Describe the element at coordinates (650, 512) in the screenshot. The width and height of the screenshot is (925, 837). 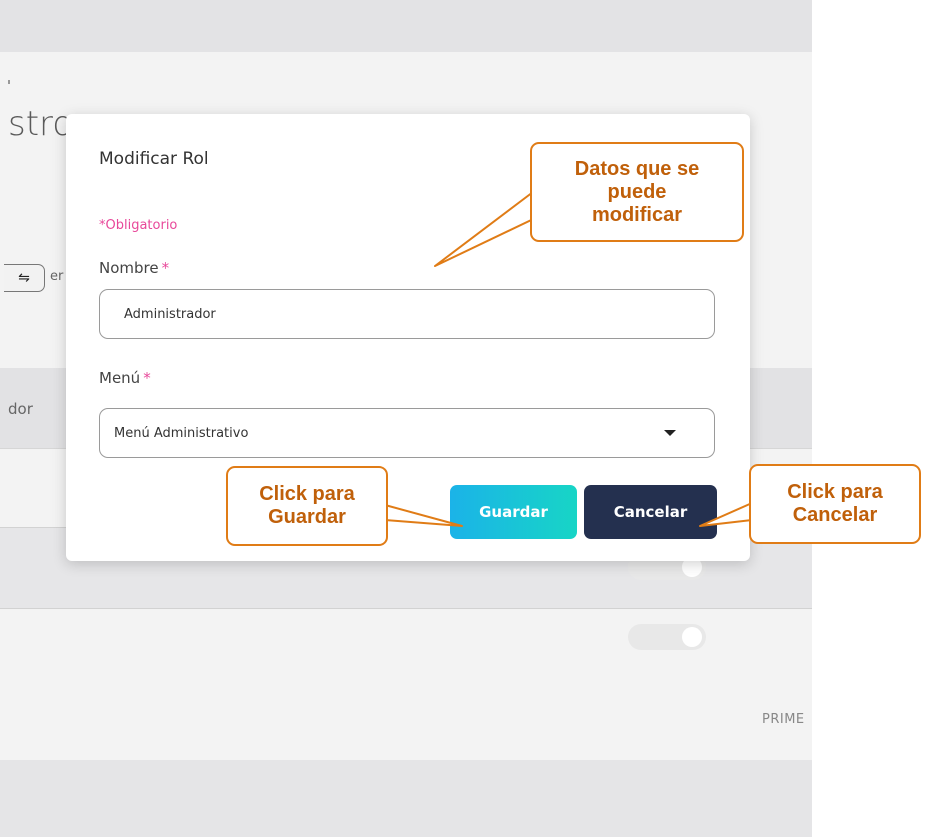
I see `cancel-button: Cancelar` at that location.